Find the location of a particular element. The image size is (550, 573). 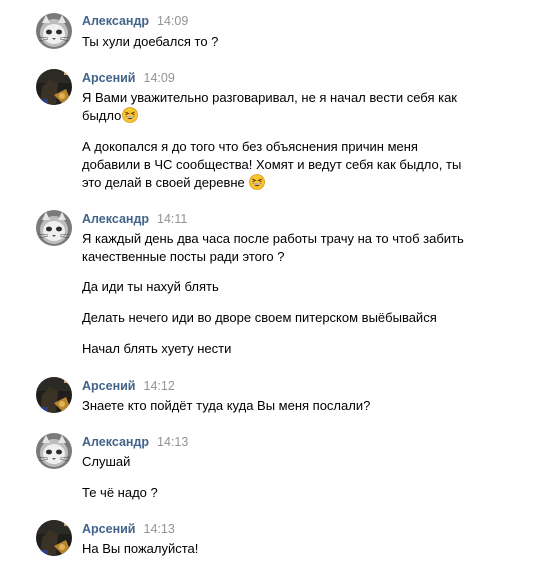

message-text: быдло is located at coordinates (110, 115).